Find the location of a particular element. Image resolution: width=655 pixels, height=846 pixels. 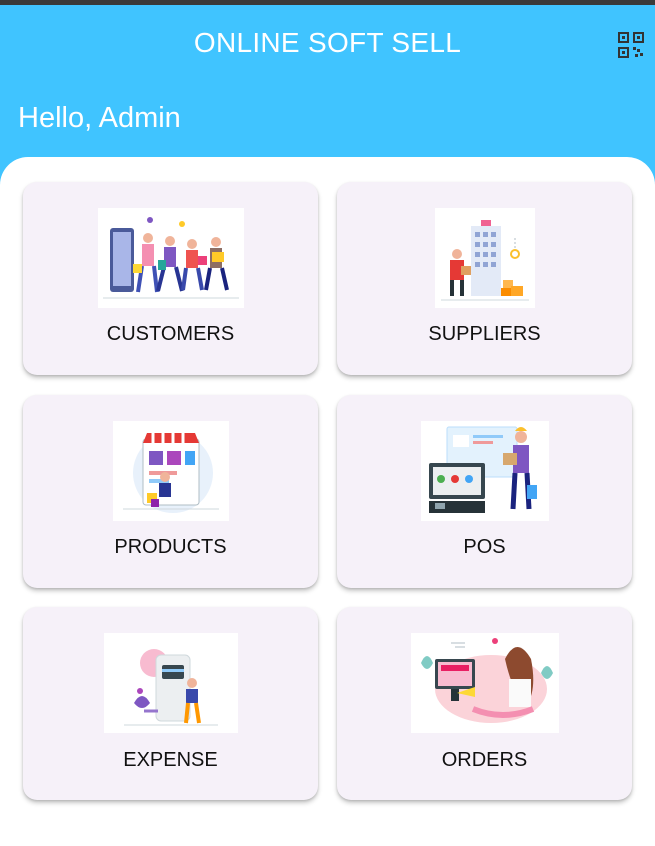

pos-card: POS is located at coordinates (484, 491).